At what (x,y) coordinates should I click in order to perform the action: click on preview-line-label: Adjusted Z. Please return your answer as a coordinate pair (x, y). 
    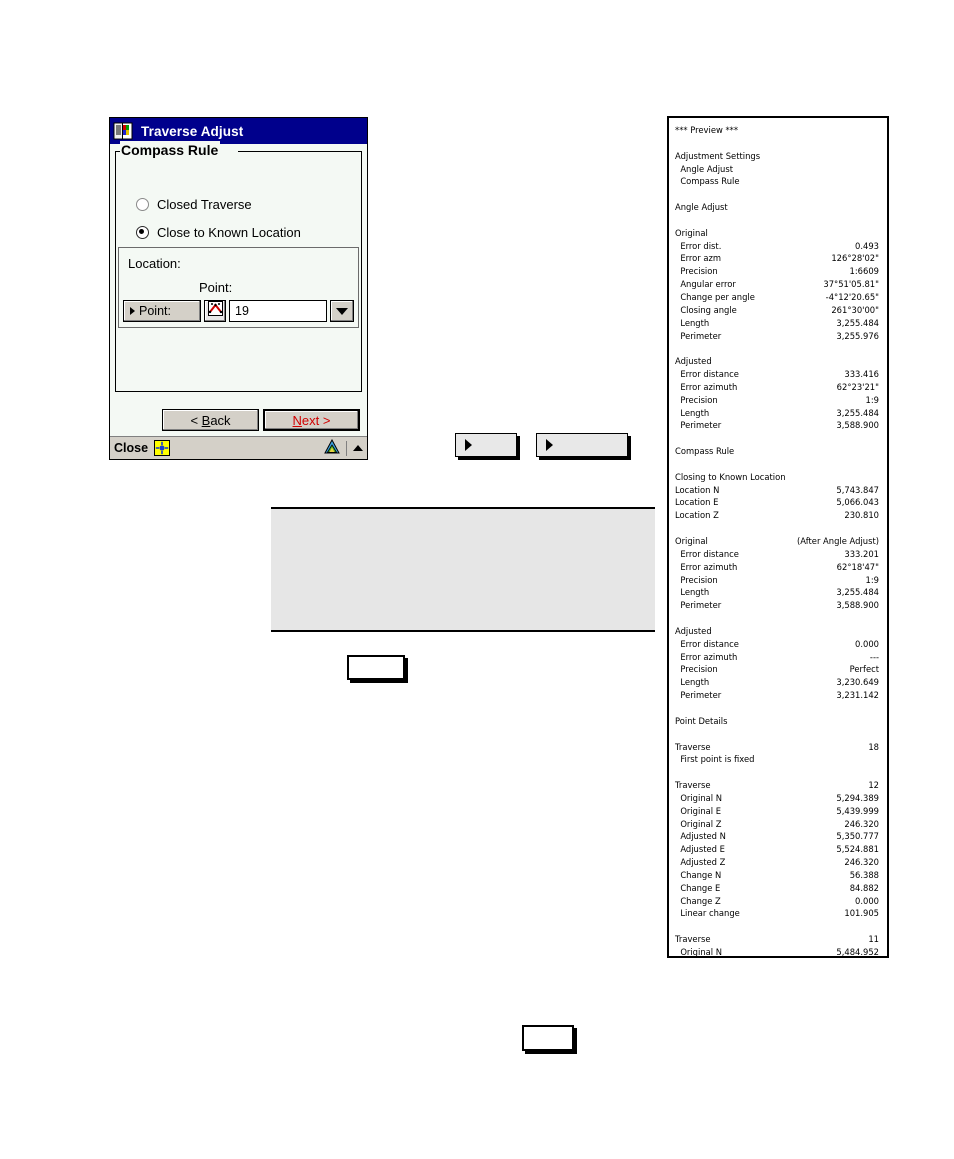
    Looking at the image, I should click on (700, 862).